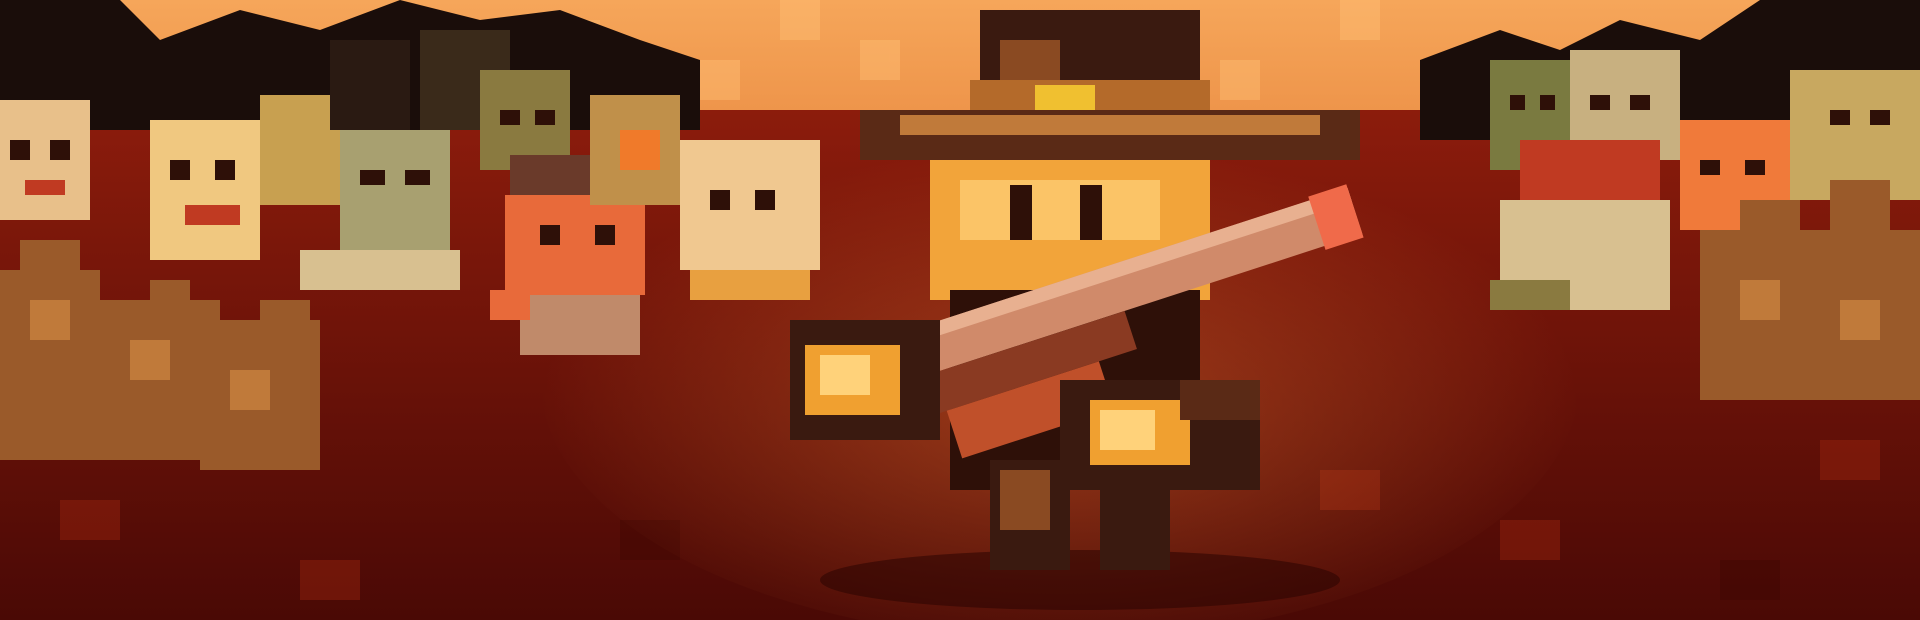 This screenshot has width=1920, height=620. Describe the element at coordinates (1091, 212) in the screenshot. I see `hero-eye-right` at that location.